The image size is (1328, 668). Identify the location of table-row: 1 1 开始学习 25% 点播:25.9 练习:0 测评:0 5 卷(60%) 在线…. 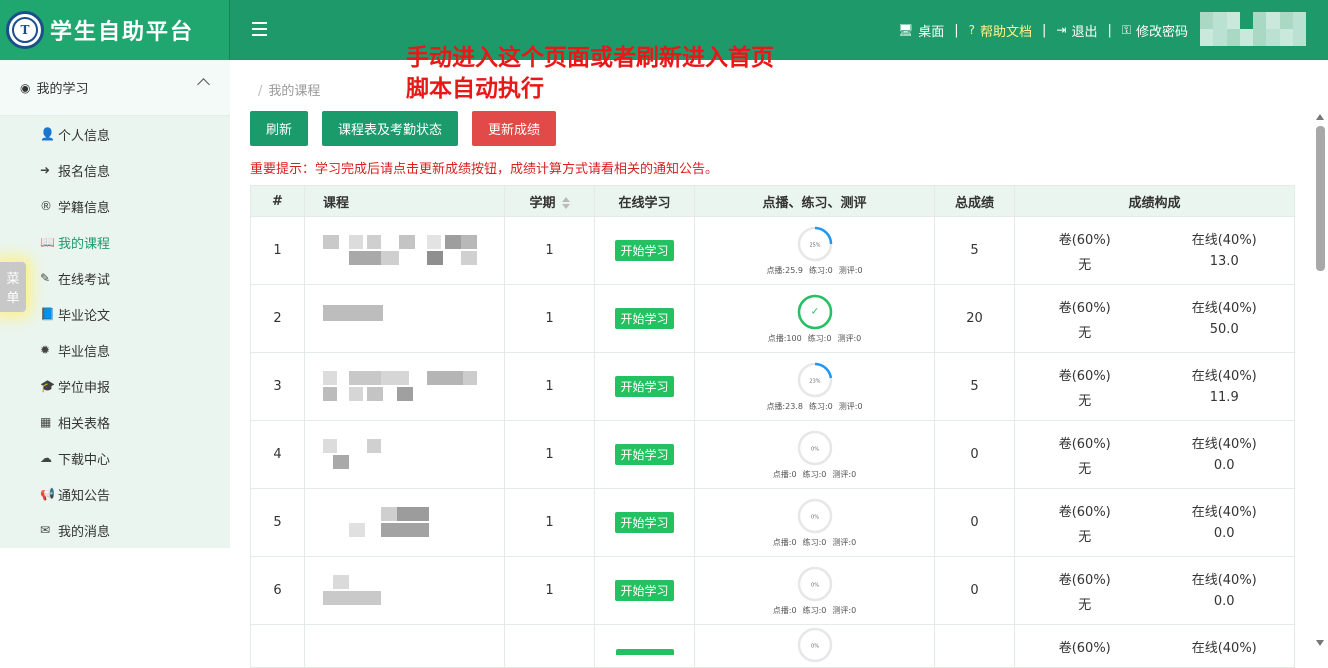
(772, 250).